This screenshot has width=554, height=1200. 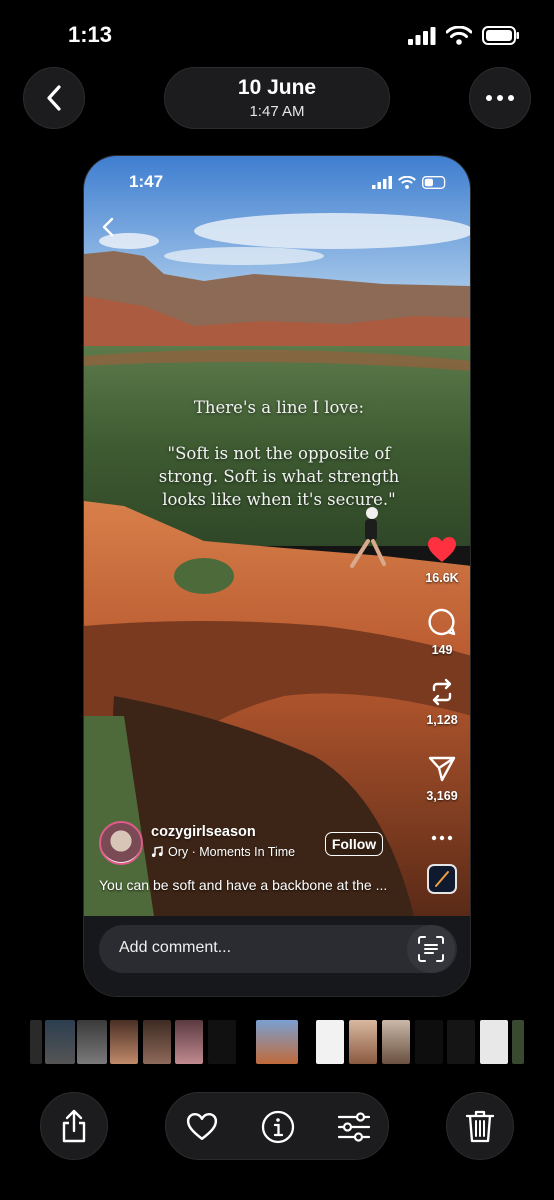 I want to click on repost-count: 1,128, so click(x=442, y=720).